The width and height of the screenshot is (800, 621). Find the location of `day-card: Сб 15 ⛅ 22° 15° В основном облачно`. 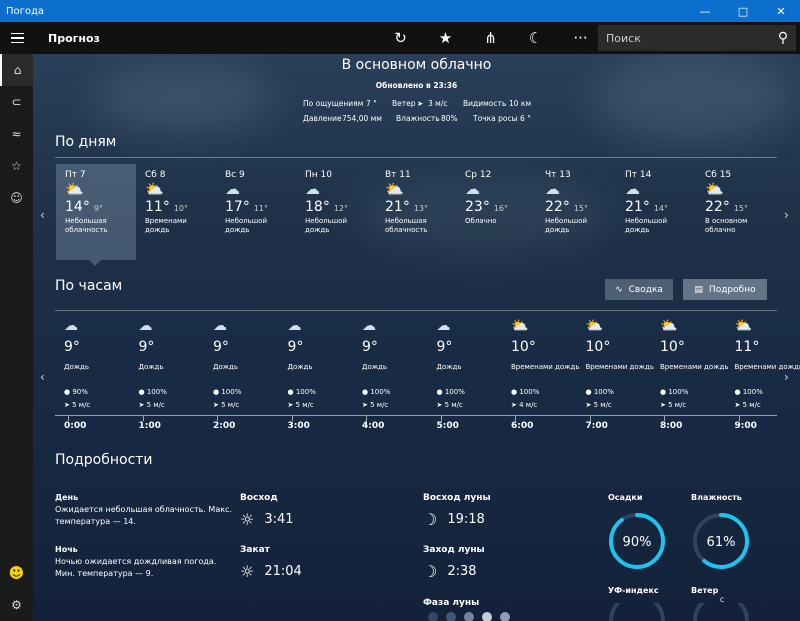

day-card: Сб 15 ⛅ 22° 15° В основном облачно is located at coordinates (736, 212).